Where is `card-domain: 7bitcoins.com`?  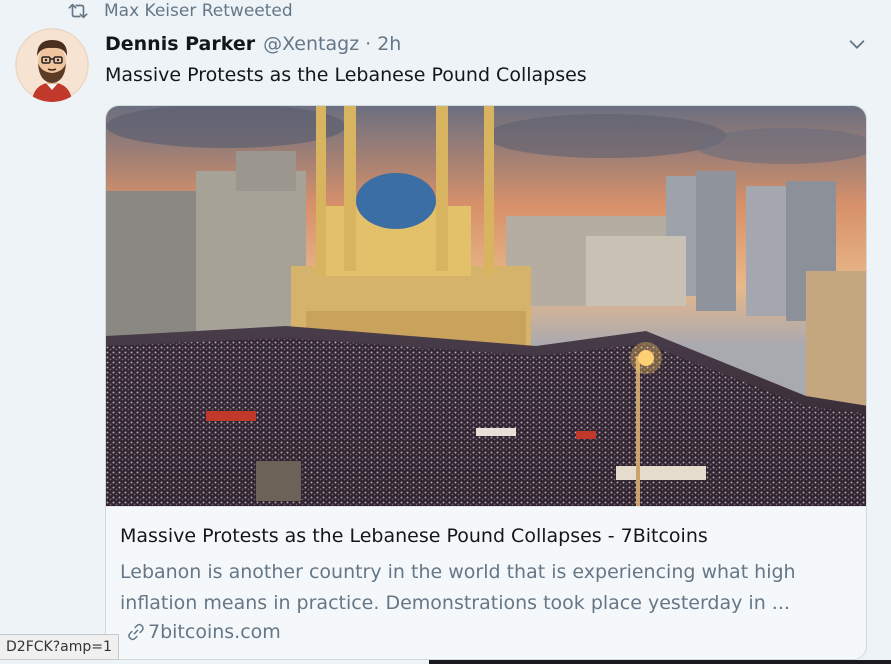
card-domain: 7bitcoins.com is located at coordinates (203, 632).